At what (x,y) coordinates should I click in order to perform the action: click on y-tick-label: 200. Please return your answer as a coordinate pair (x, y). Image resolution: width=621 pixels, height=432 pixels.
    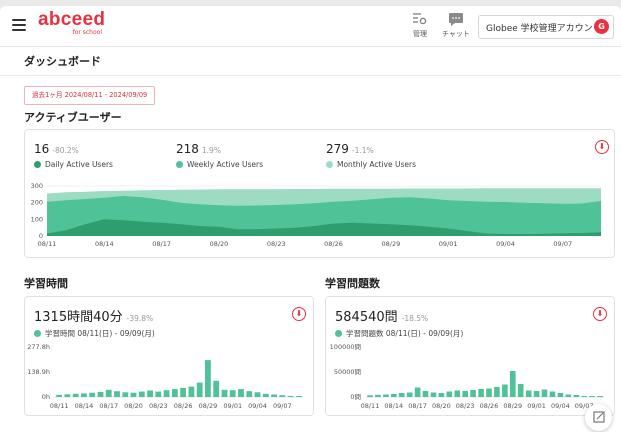
    Looking at the image, I should click on (37, 203).